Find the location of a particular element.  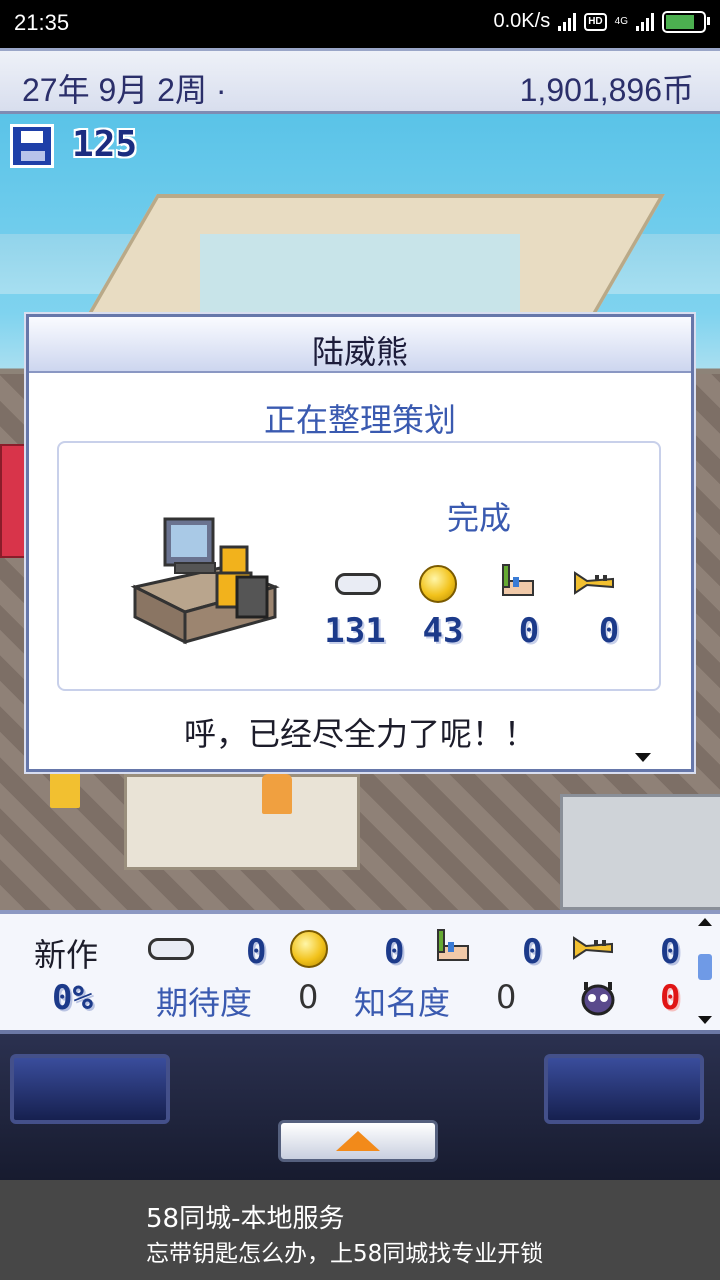

stat-graphics-value: 0 is located at coordinates (529, 631).